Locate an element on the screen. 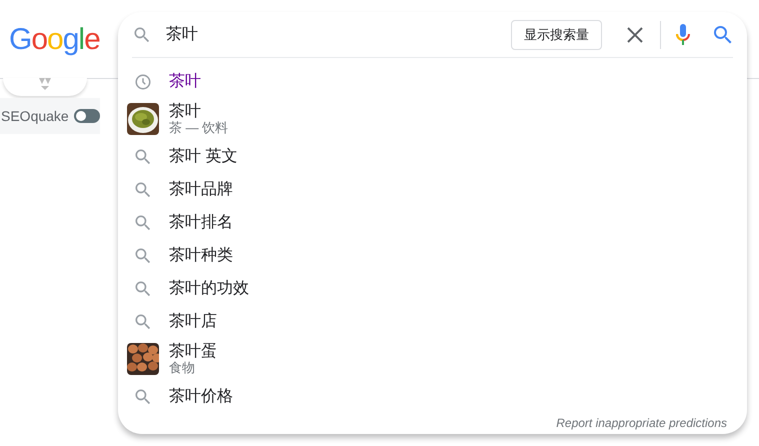 Image resolution: width=759 pixels, height=446 pixels. suggestion-item: 茶叶蛋 食物 is located at coordinates (432, 359).